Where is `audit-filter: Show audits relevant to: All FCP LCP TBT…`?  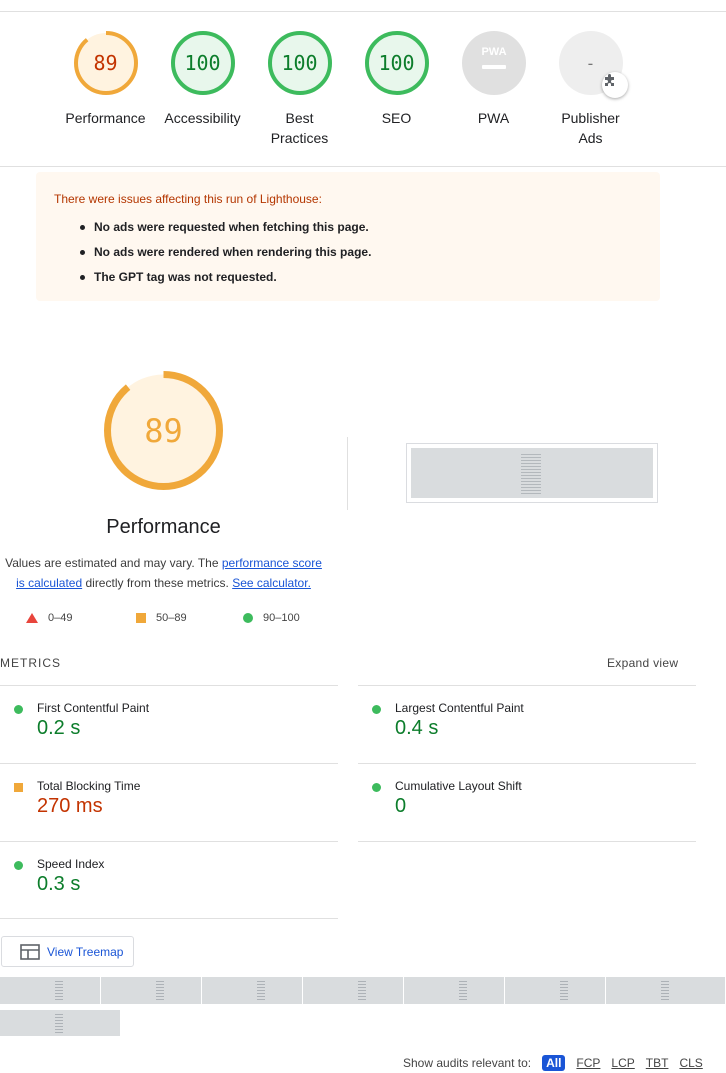 audit-filter: Show audits relevant to: All FCP LCP TBT… is located at coordinates (553, 1063).